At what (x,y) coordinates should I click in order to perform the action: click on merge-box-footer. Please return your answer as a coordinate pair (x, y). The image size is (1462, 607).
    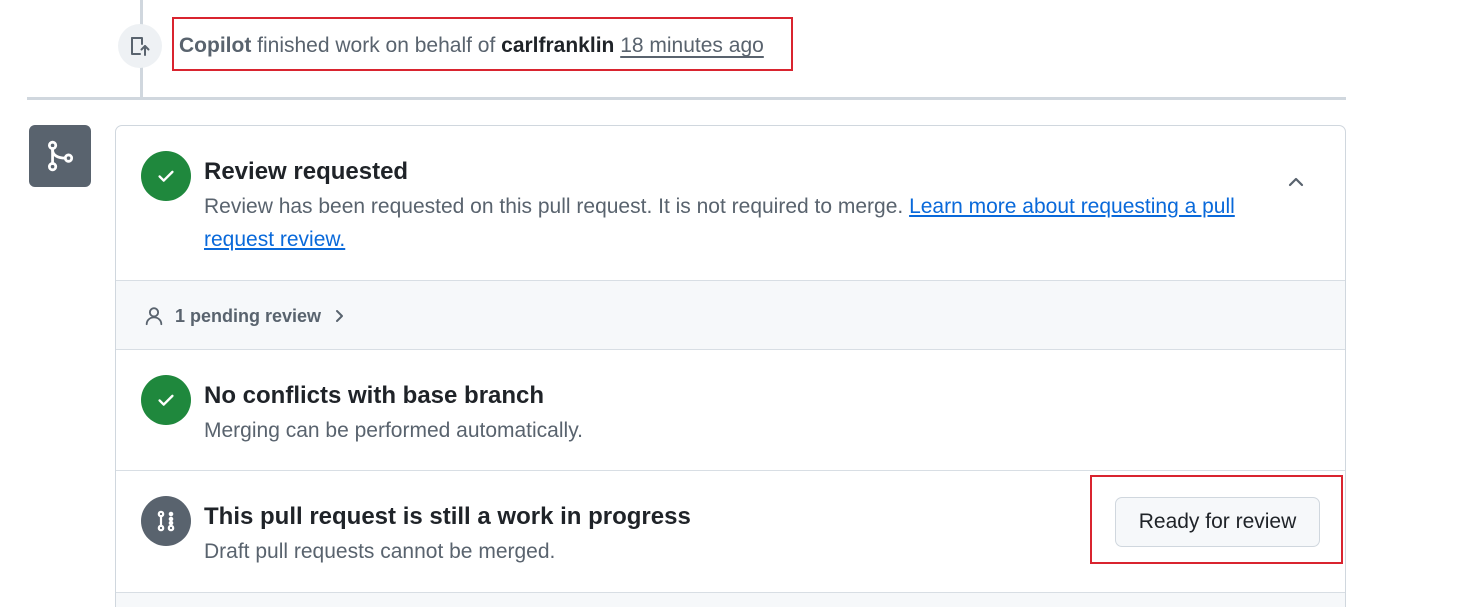
    Looking at the image, I should click on (730, 600).